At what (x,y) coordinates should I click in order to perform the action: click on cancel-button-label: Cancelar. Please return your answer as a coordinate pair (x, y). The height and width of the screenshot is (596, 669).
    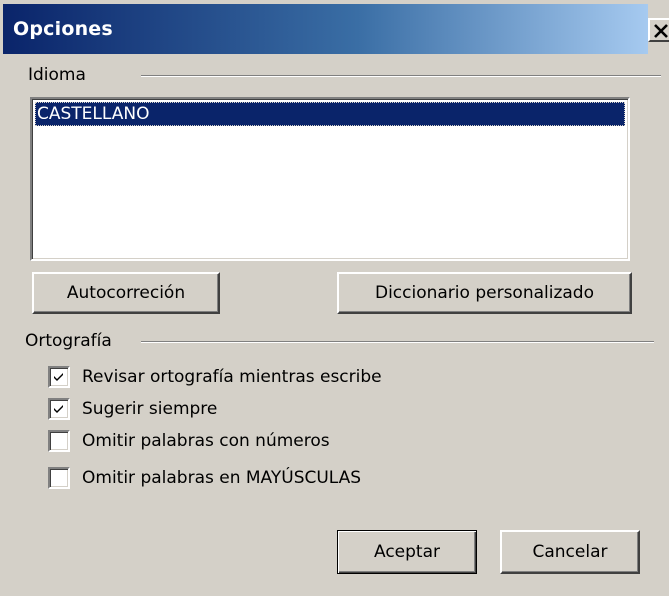
    Looking at the image, I should click on (570, 552).